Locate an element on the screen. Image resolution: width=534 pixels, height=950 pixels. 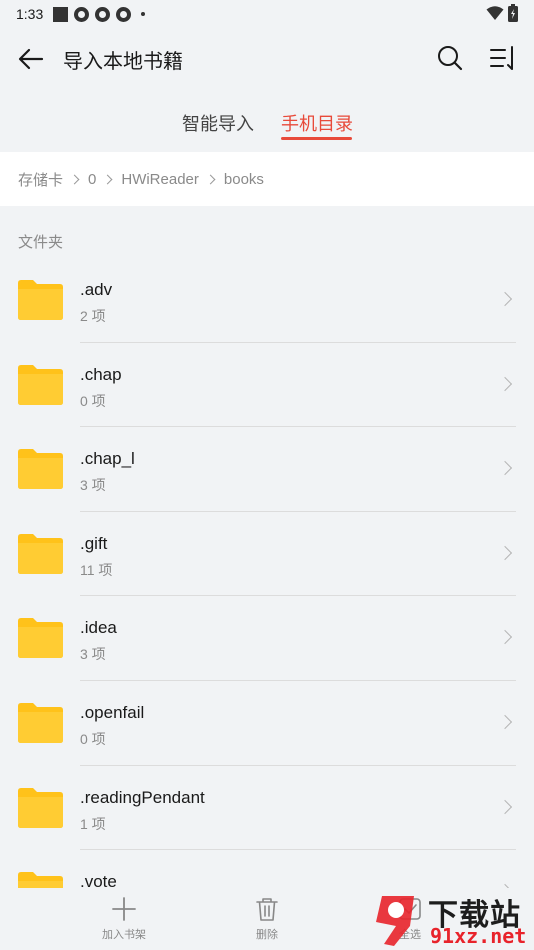
wifi-icon is located at coordinates (495, 13).